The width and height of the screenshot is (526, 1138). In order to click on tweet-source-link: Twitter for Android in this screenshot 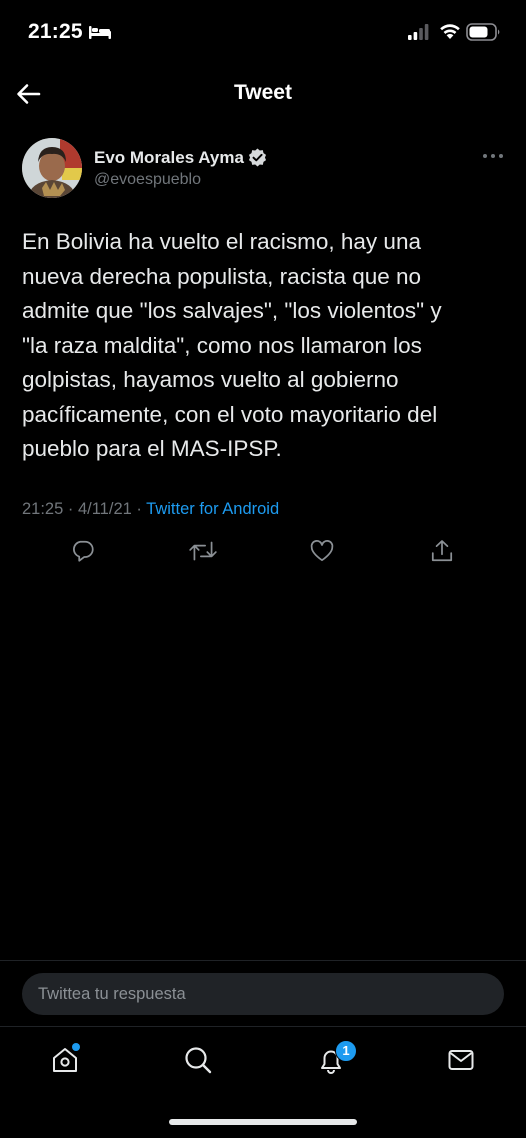, I will do `click(212, 509)`.